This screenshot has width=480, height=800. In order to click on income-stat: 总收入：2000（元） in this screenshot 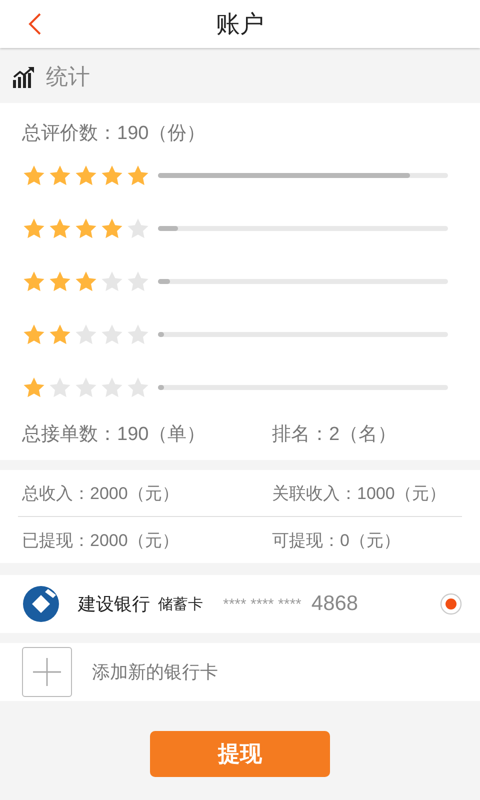, I will do `click(143, 493)`.